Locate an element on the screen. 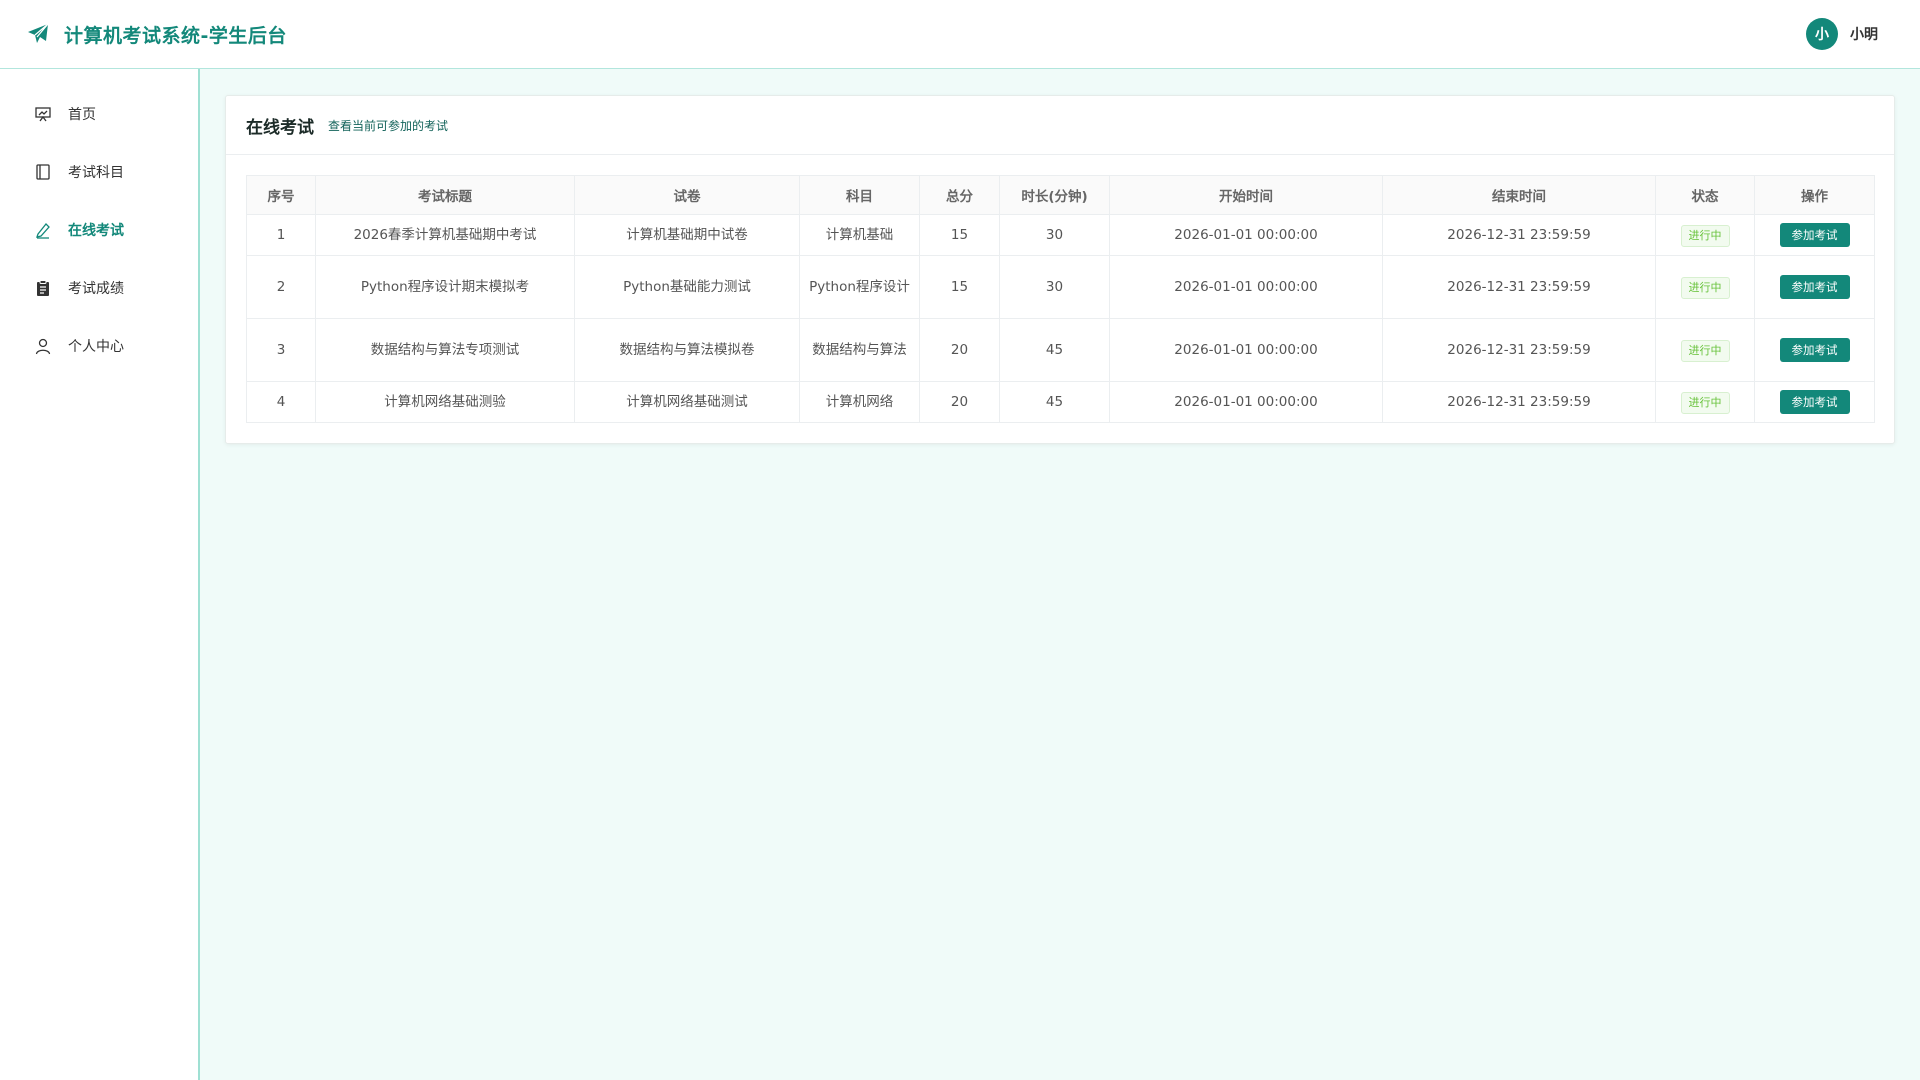  column-header: 结束时间 is located at coordinates (1519, 195).